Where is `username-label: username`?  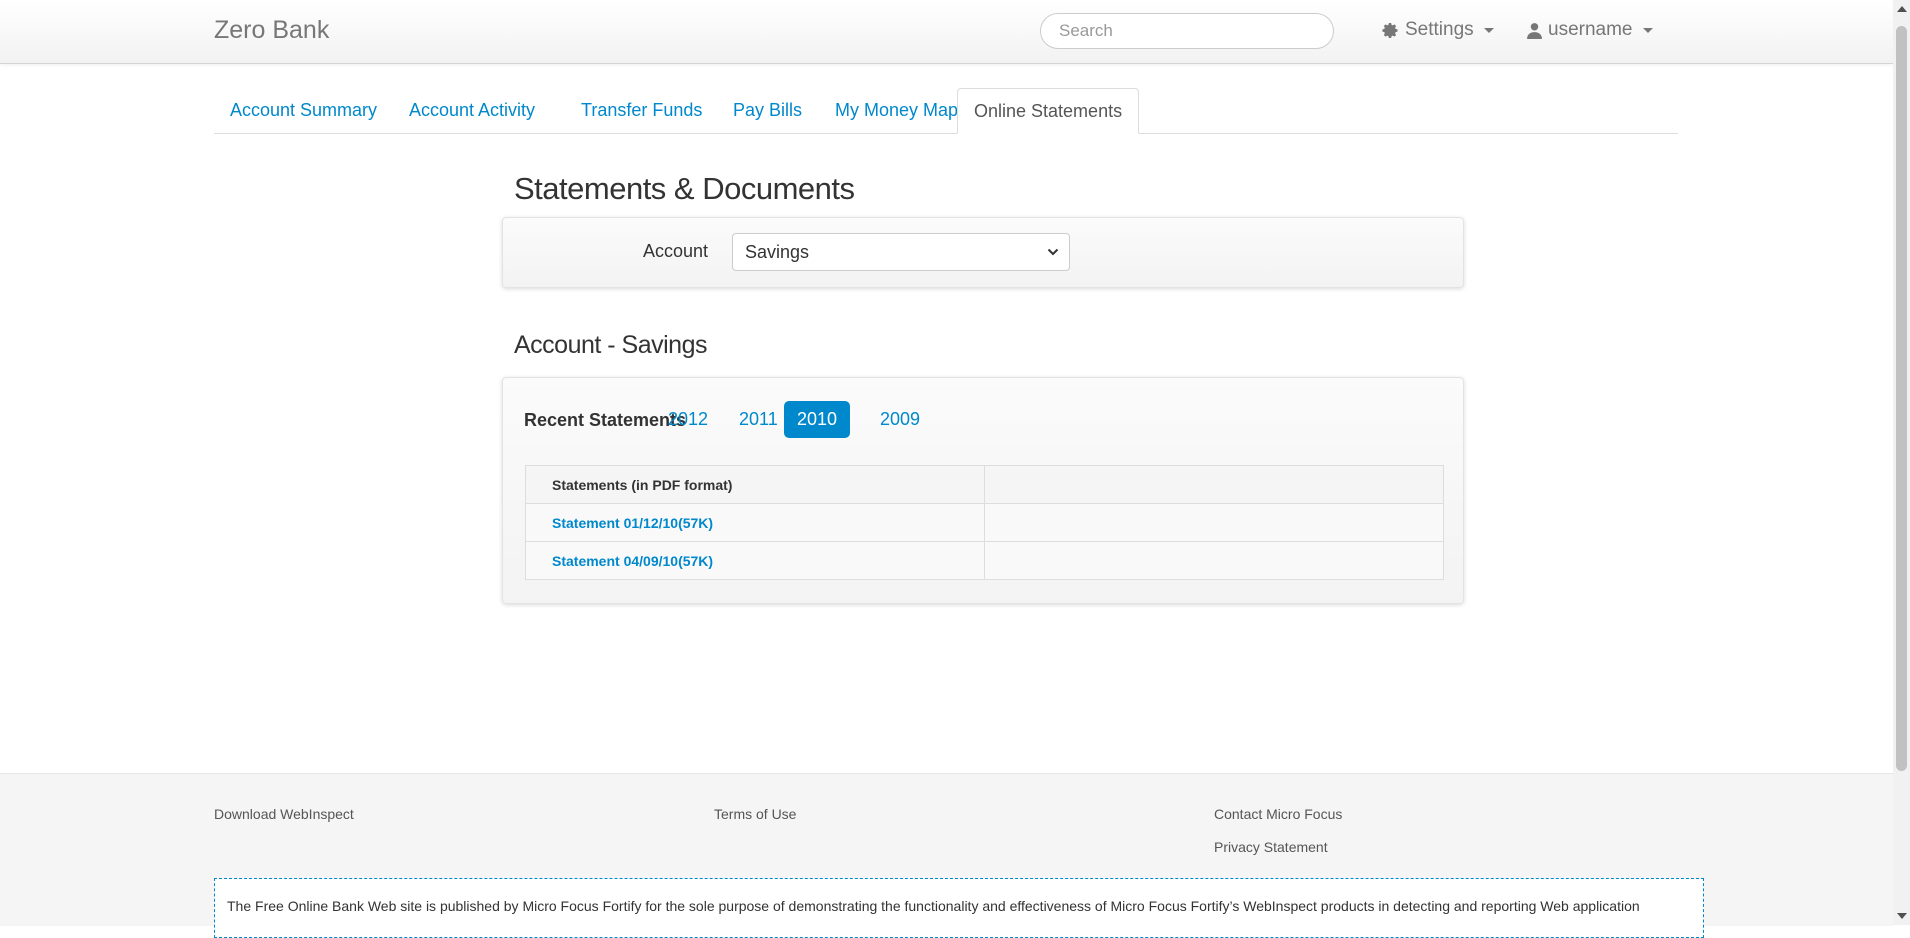
username-label: username is located at coordinates (1590, 29).